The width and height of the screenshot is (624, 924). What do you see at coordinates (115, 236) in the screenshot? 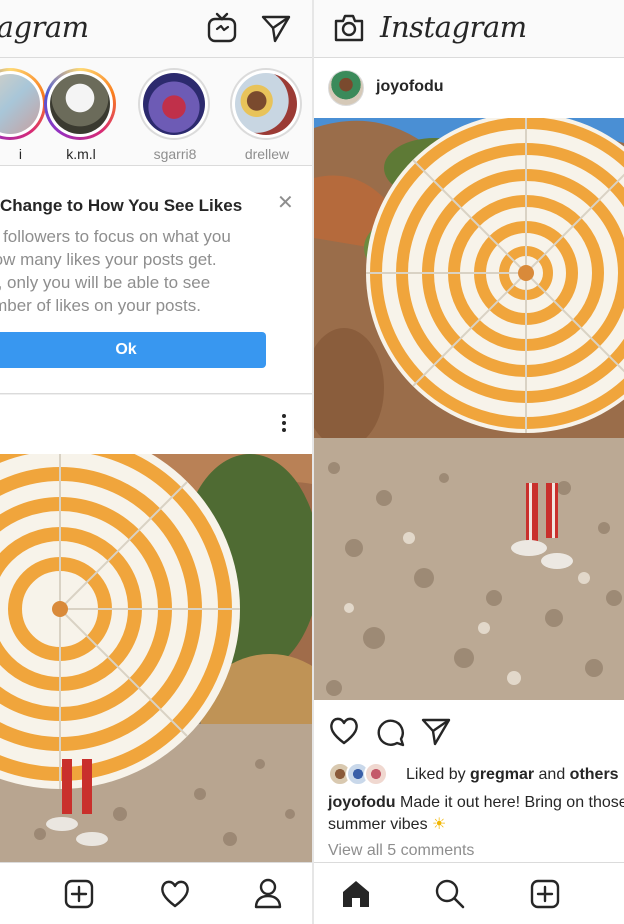
I see `notice-text: Your followers to focus on what you` at bounding box center [115, 236].